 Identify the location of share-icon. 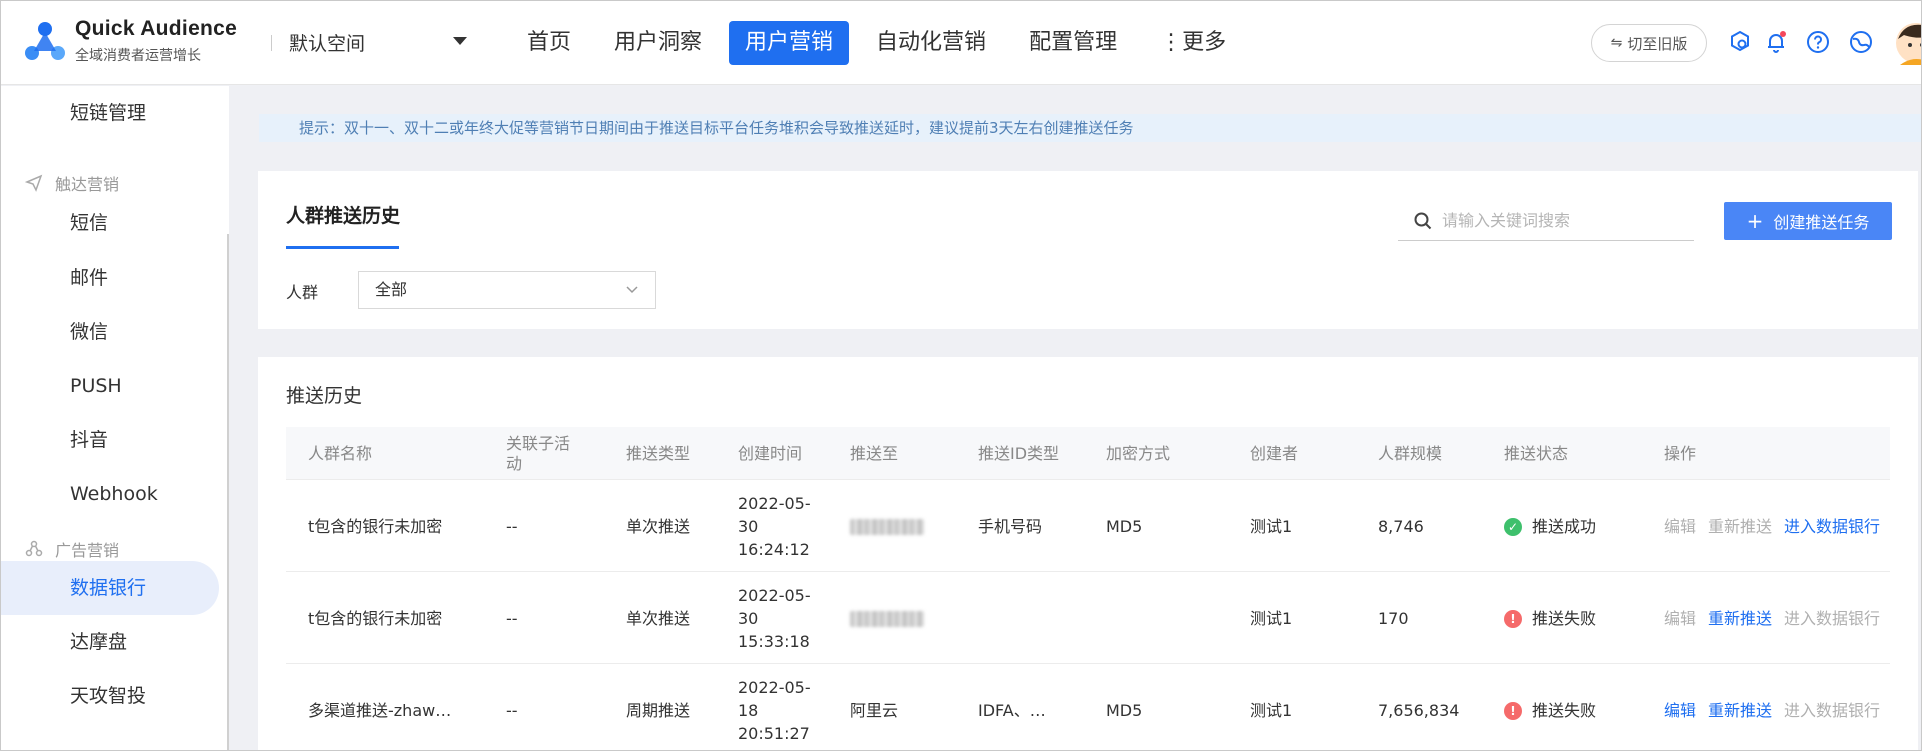
(34, 548).